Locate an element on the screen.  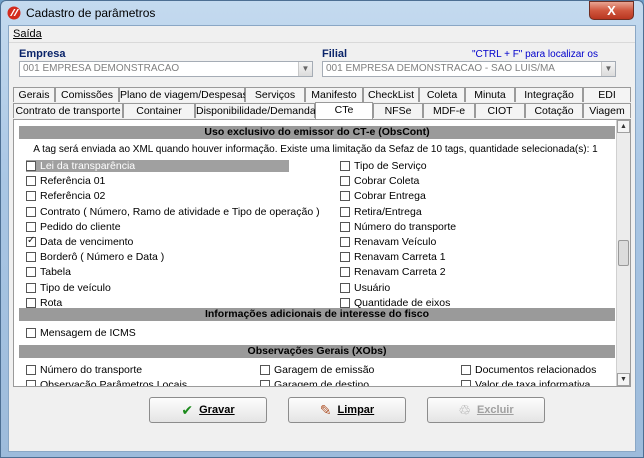
tab-checklist: CheckList is located at coordinates (391, 94).